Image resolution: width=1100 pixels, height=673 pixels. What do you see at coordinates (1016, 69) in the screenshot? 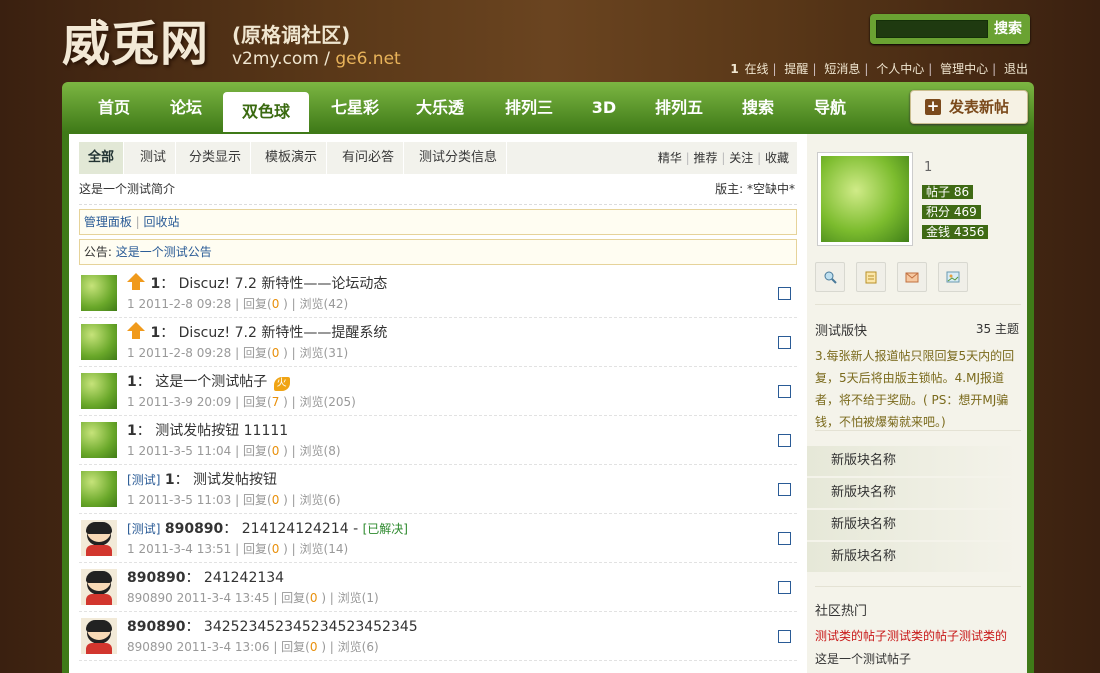
I see `logout-link: 退出` at bounding box center [1016, 69].